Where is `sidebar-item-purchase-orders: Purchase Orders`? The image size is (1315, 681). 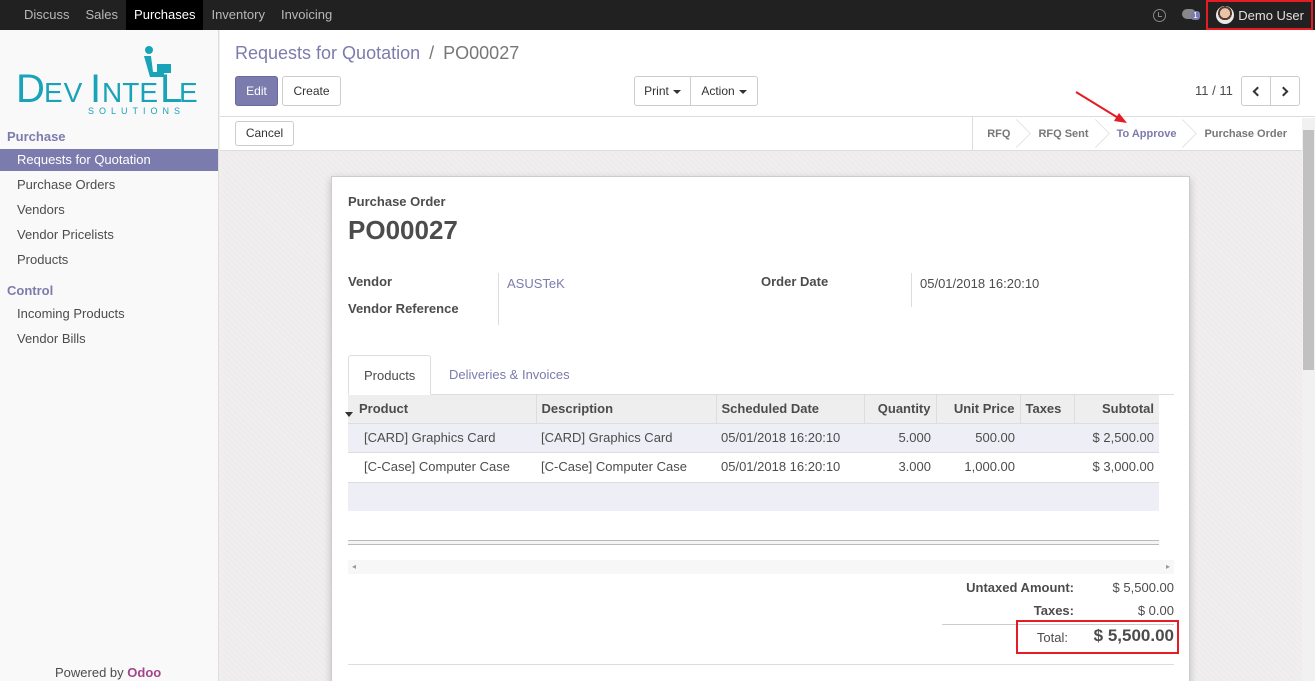
sidebar-item-purchase-orders: Purchase Orders is located at coordinates (109, 185).